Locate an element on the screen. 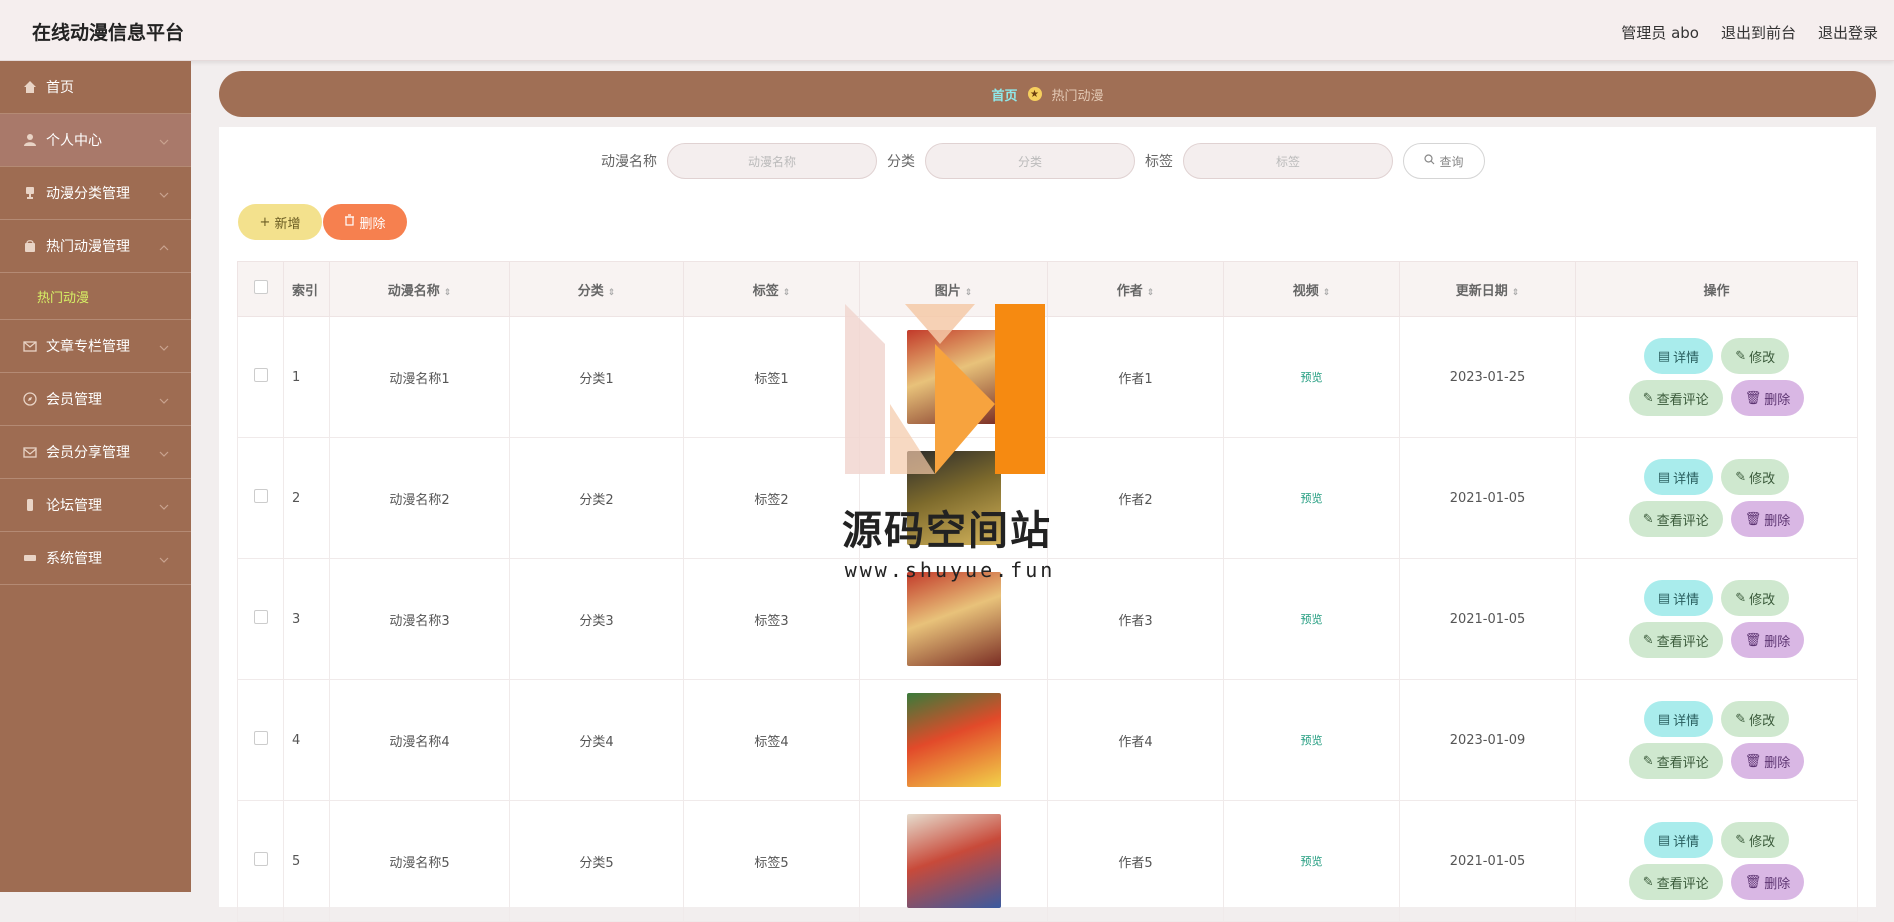  sidebar-item-profile: 个人中心 is located at coordinates (95, 140).